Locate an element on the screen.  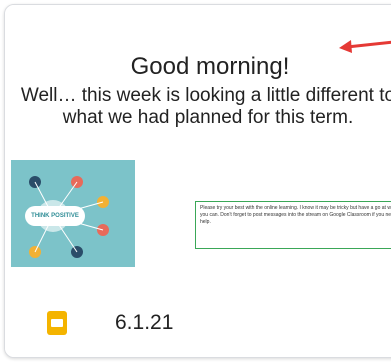
card-date: 6.1.21 is located at coordinates (144, 322).